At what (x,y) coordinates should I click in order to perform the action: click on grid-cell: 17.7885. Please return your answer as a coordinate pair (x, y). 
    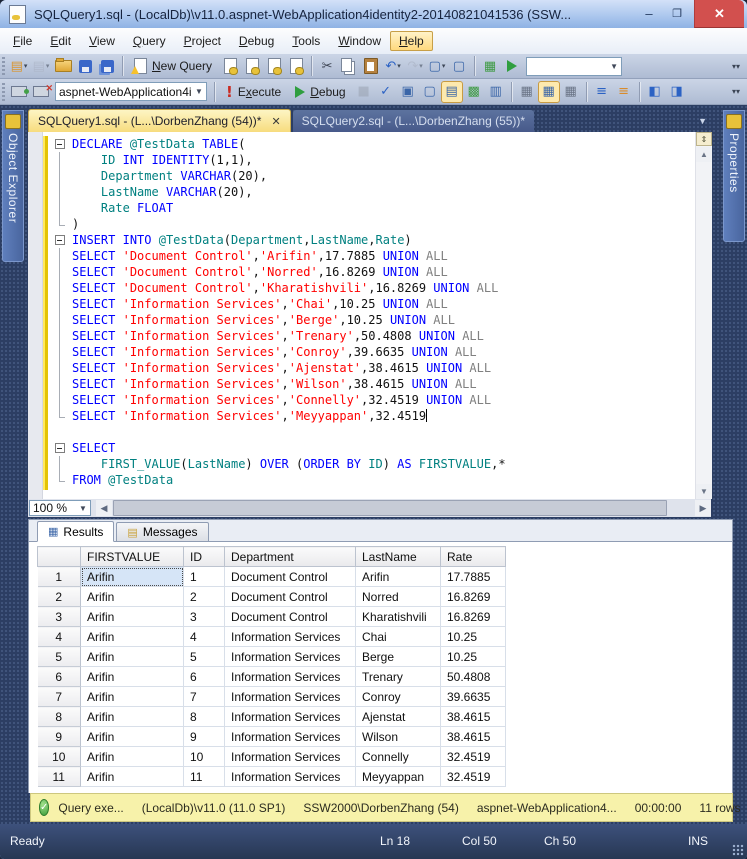
    Looking at the image, I should click on (473, 576).